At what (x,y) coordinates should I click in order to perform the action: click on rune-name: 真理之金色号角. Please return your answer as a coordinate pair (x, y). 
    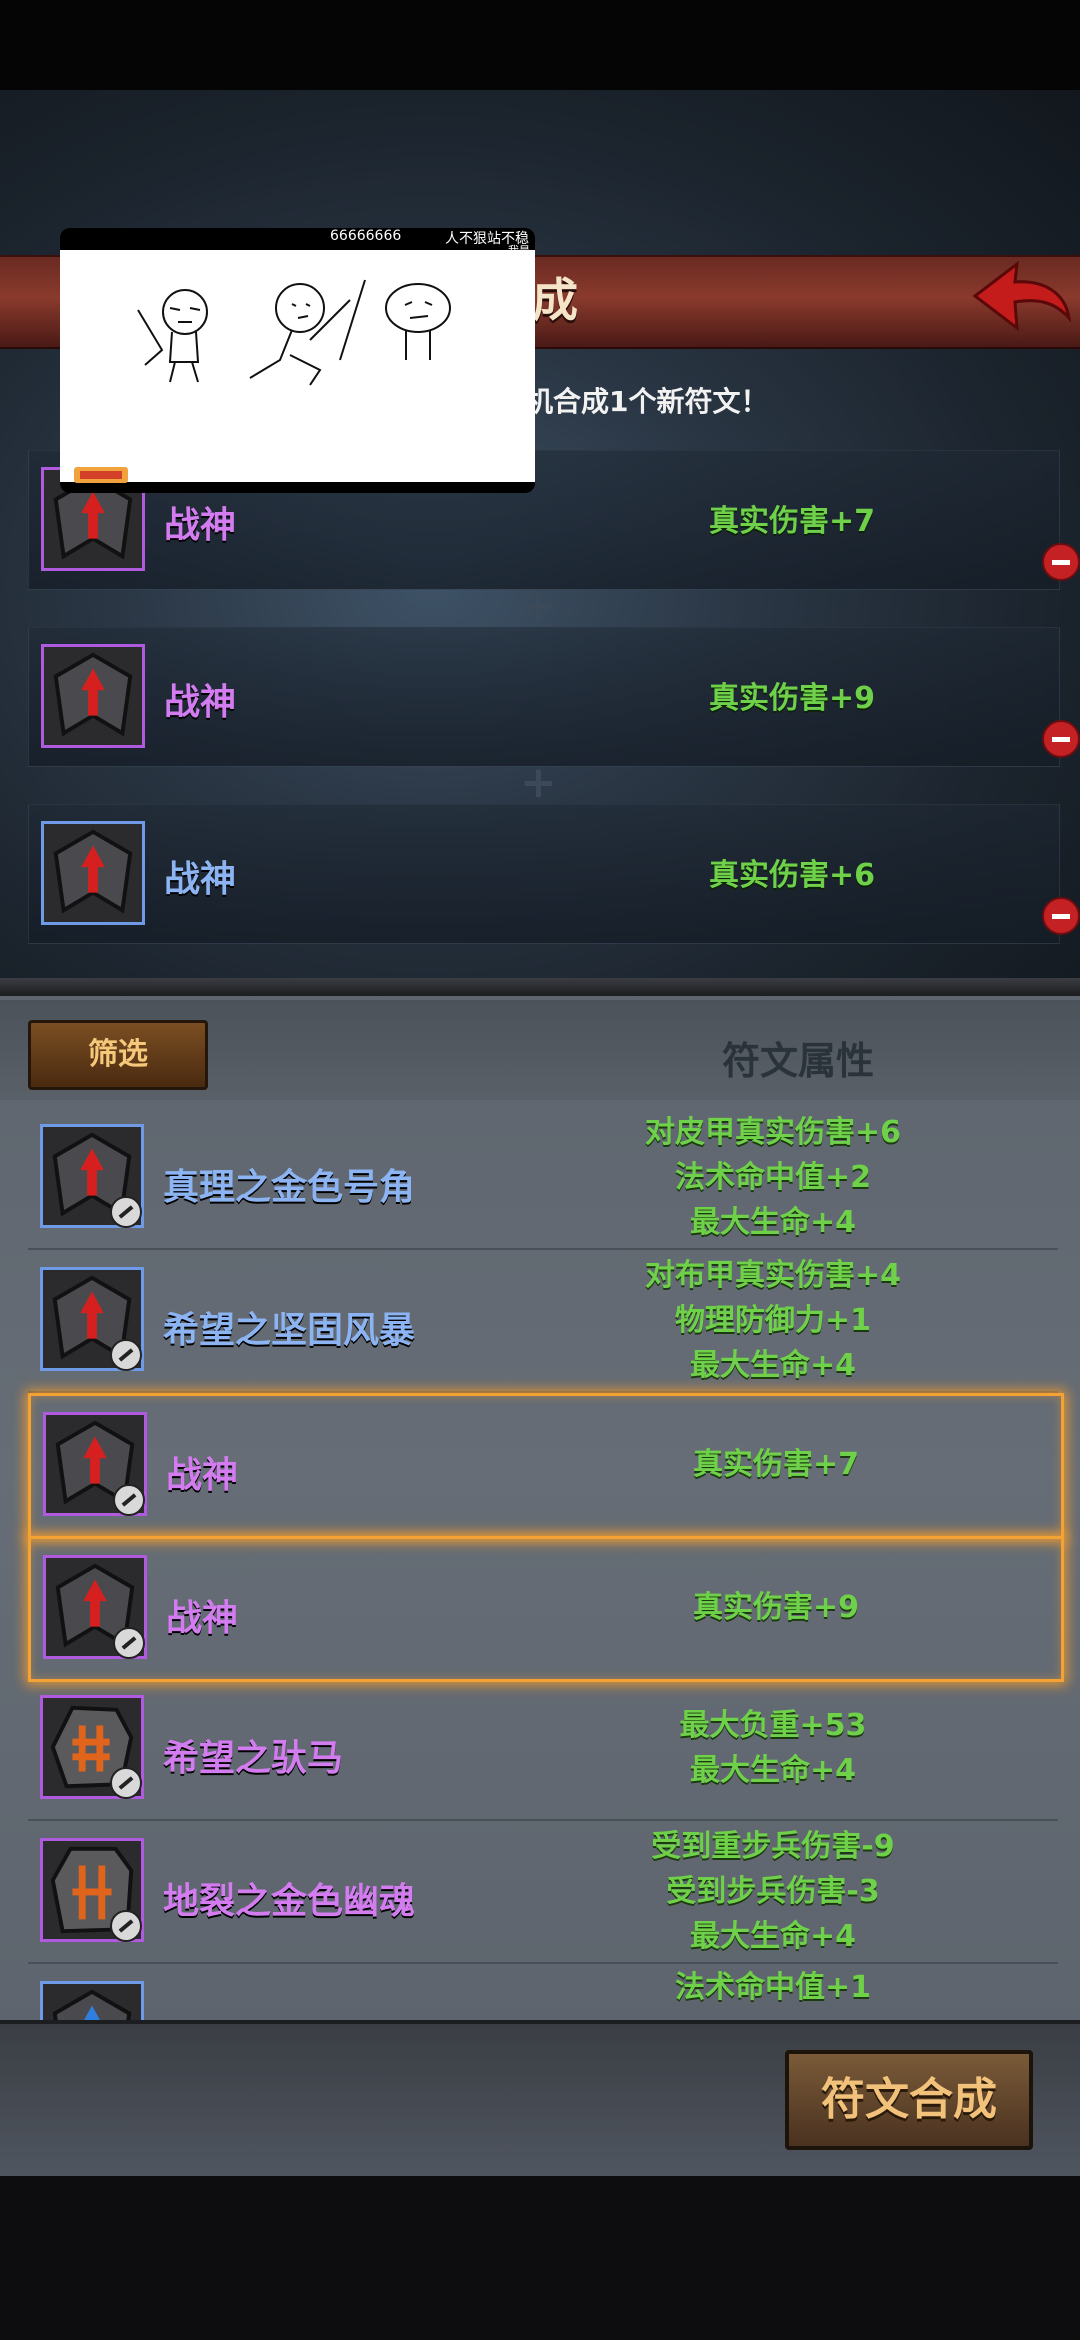
    Looking at the image, I should click on (289, 1187).